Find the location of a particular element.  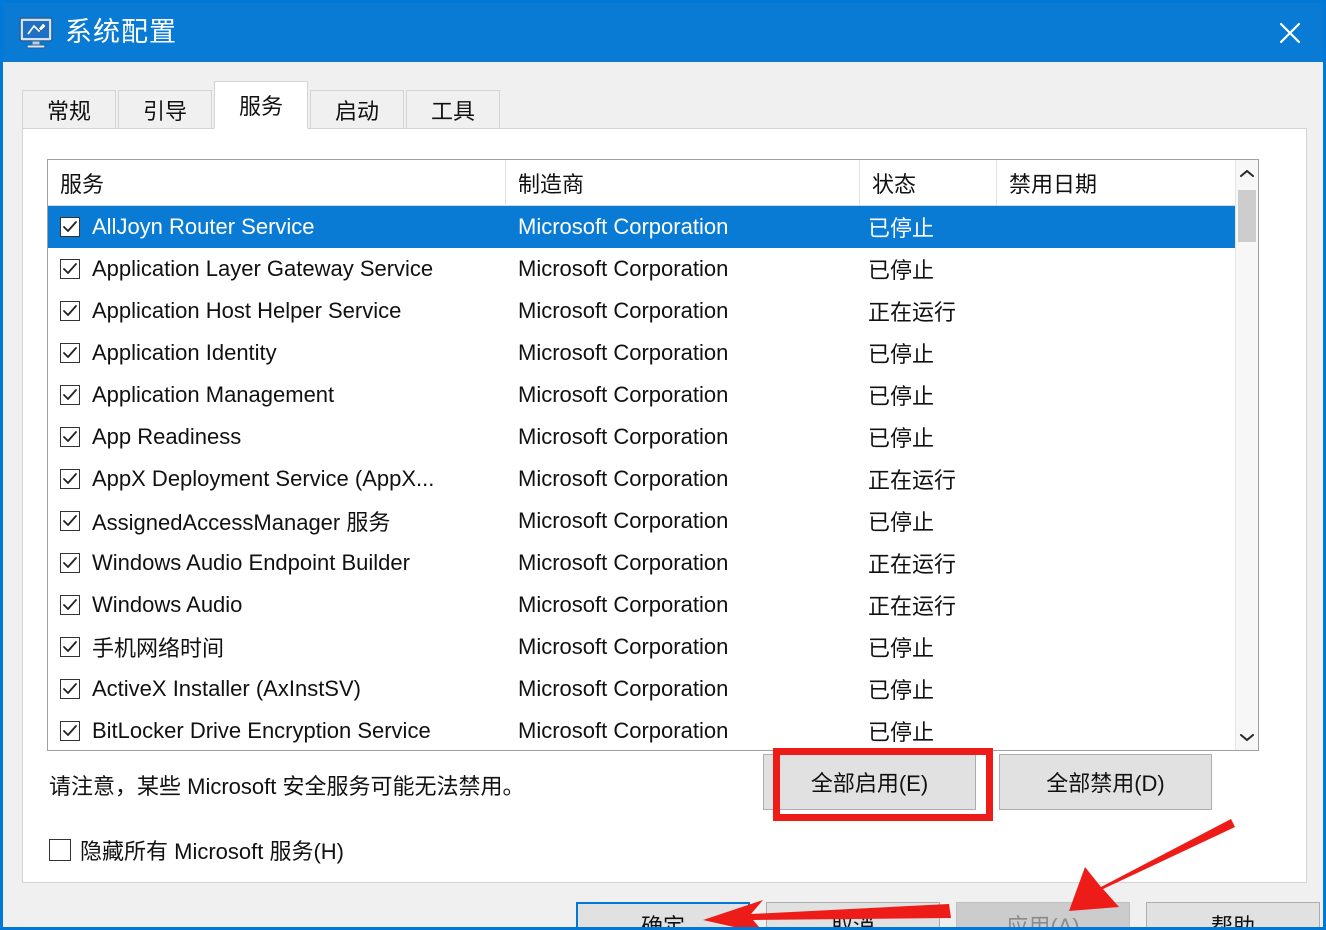

tab-startup: 启动 is located at coordinates (357, 109).